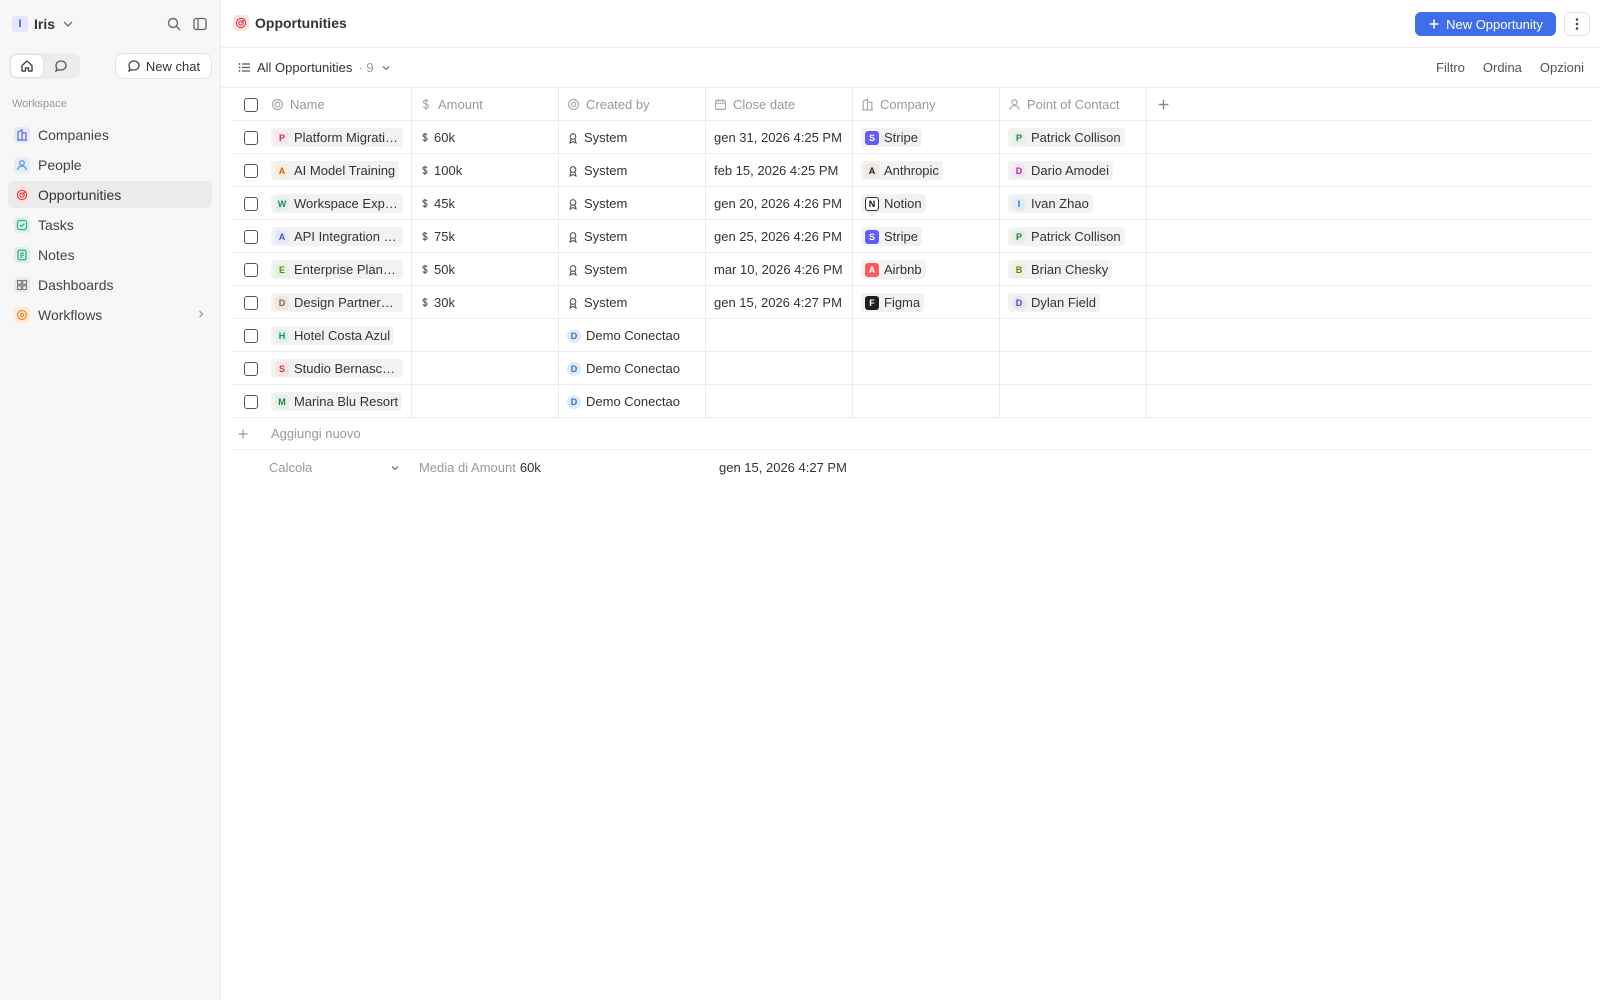 This screenshot has height=1000, width=1600. Describe the element at coordinates (337, 302) in the screenshot. I see `record-chip: D Design Partnership` at that location.